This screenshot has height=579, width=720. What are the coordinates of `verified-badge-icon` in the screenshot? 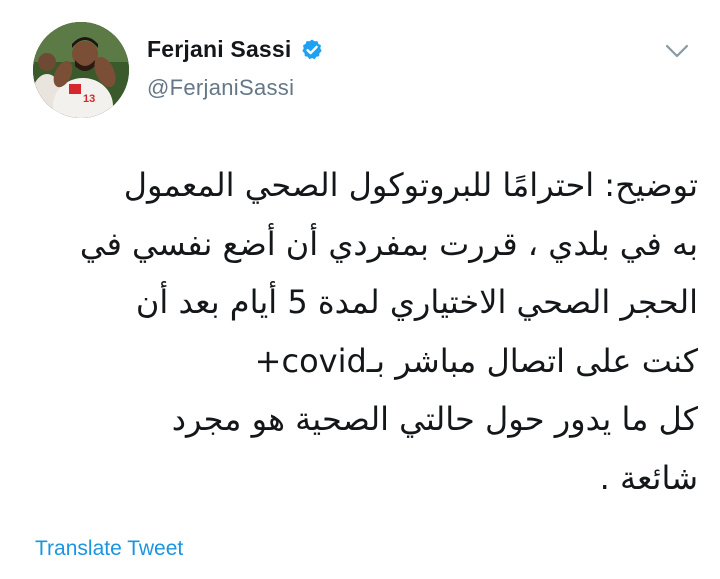 It's located at (312, 50).